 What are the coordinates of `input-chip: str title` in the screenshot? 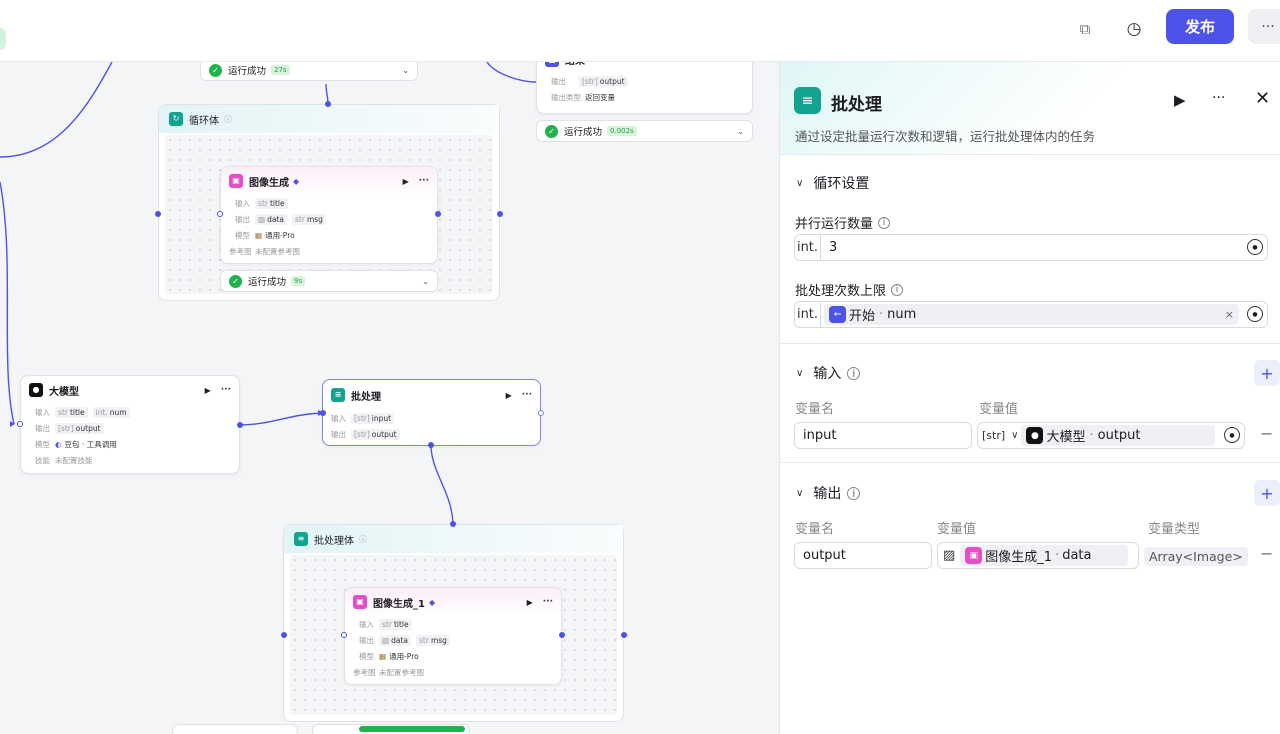 It's located at (271, 203).